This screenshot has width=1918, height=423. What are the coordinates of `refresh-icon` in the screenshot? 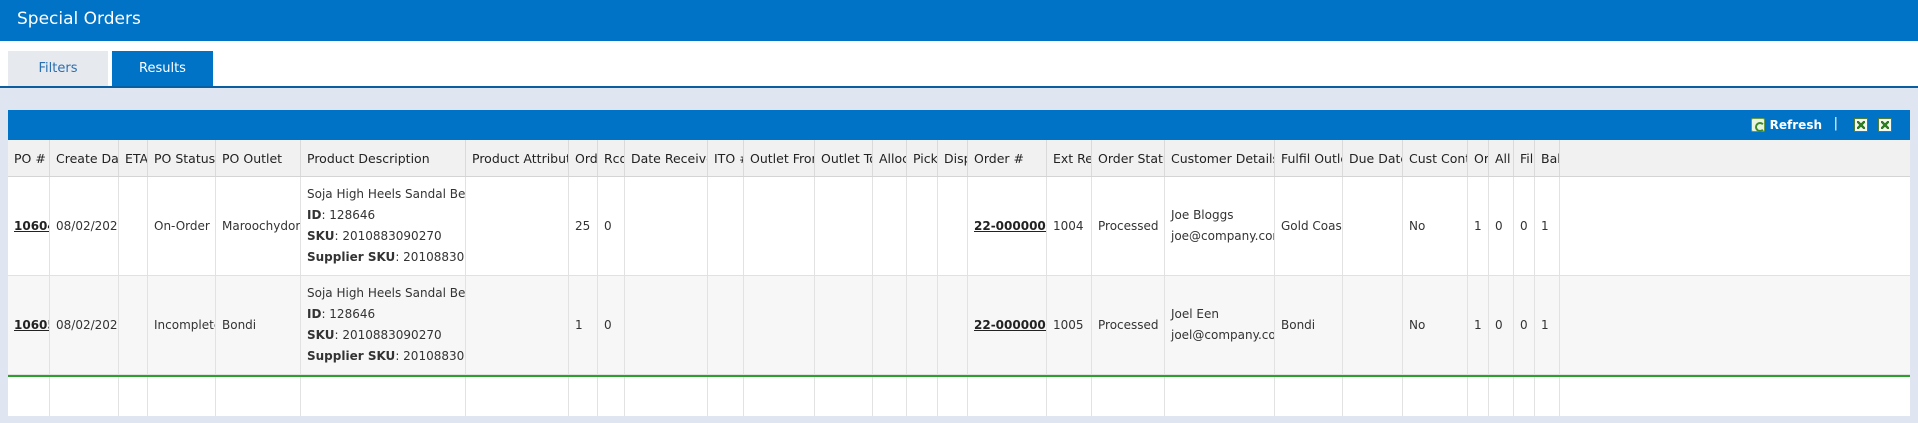 It's located at (1757, 125).